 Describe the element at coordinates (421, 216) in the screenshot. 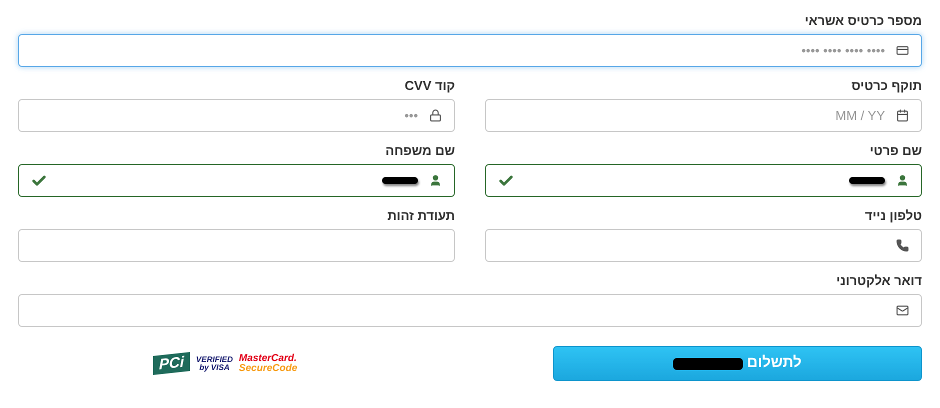

I see `field-label: תעודת זהות` at that location.